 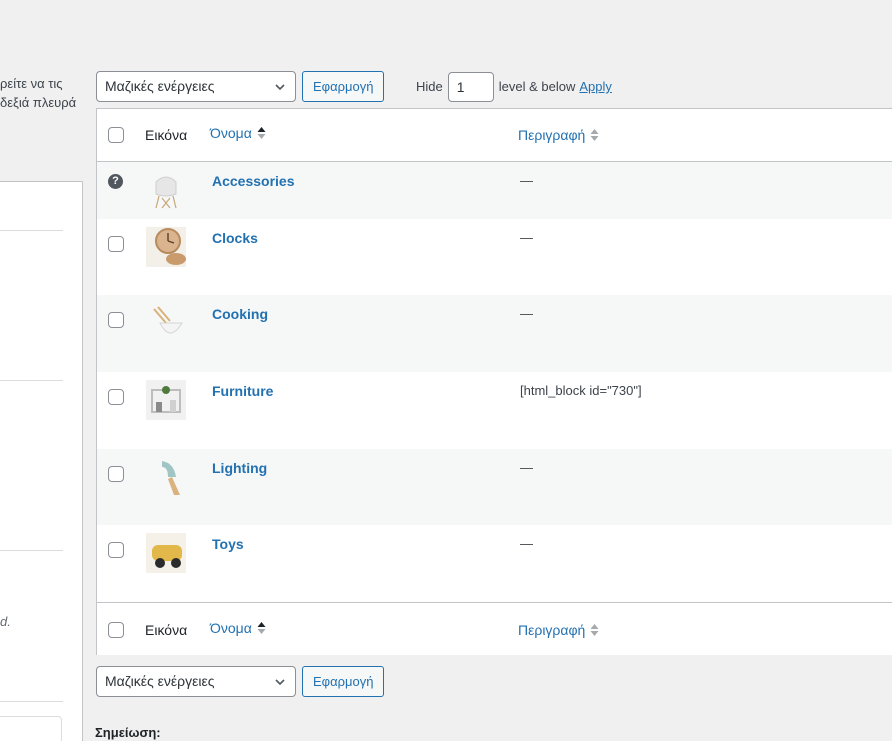 I want to click on bulk-actions-bottom: Μαζικές ενέργειες Εφαρμογή, so click(x=240, y=681).